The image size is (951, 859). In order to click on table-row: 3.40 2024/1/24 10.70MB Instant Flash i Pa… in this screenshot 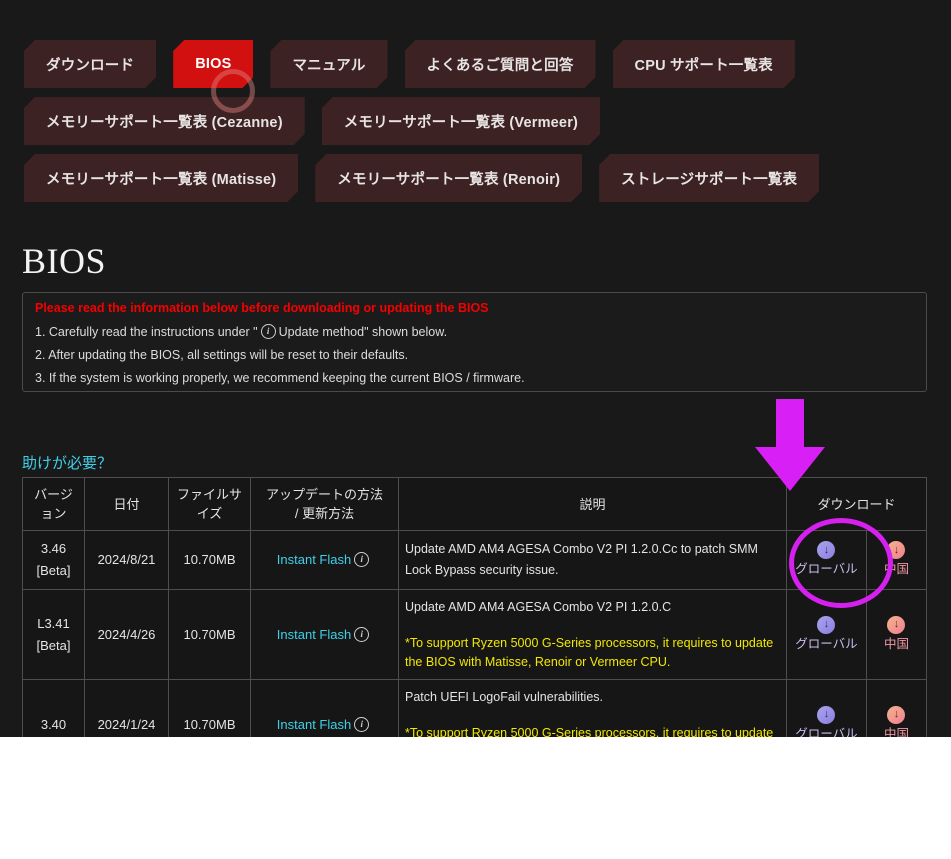, I will do `click(475, 708)`.